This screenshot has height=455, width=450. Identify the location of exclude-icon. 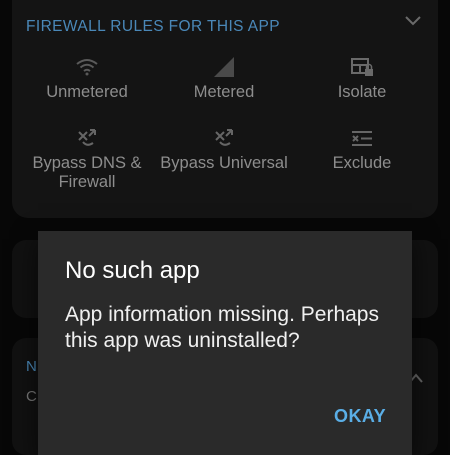
(362, 138).